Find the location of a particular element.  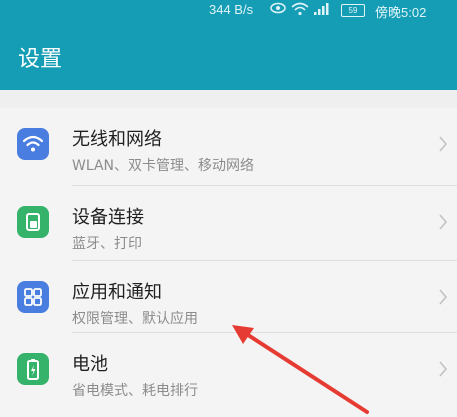

red-annotation-arrow is located at coordinates (300, 369).